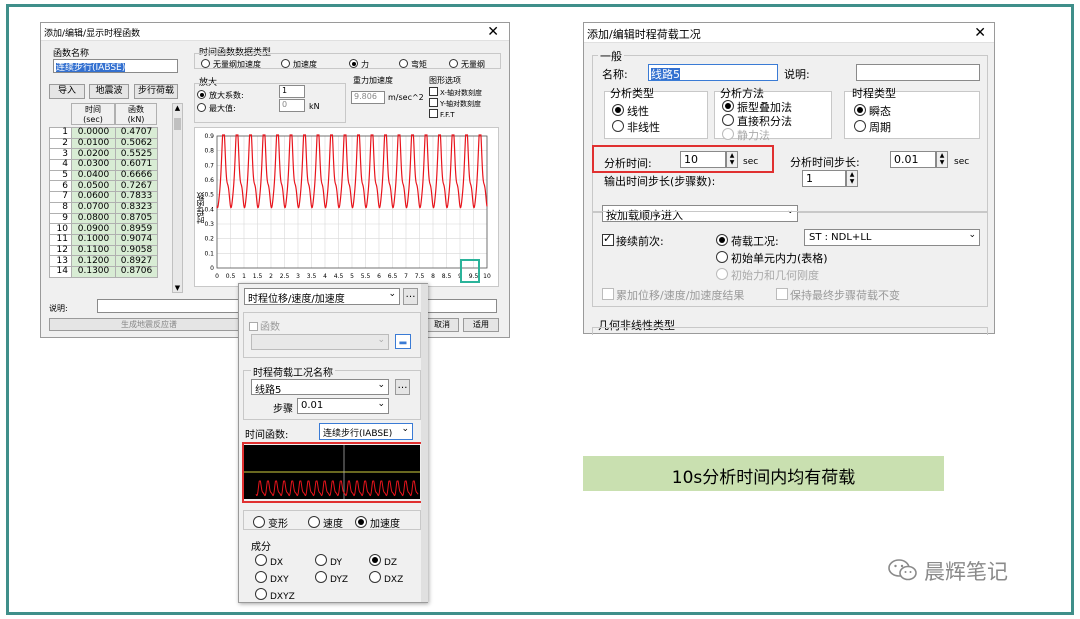  Describe the element at coordinates (320, 387) in the screenshot. I see `load-case-dropdown: 线路5 ⌄` at that location.